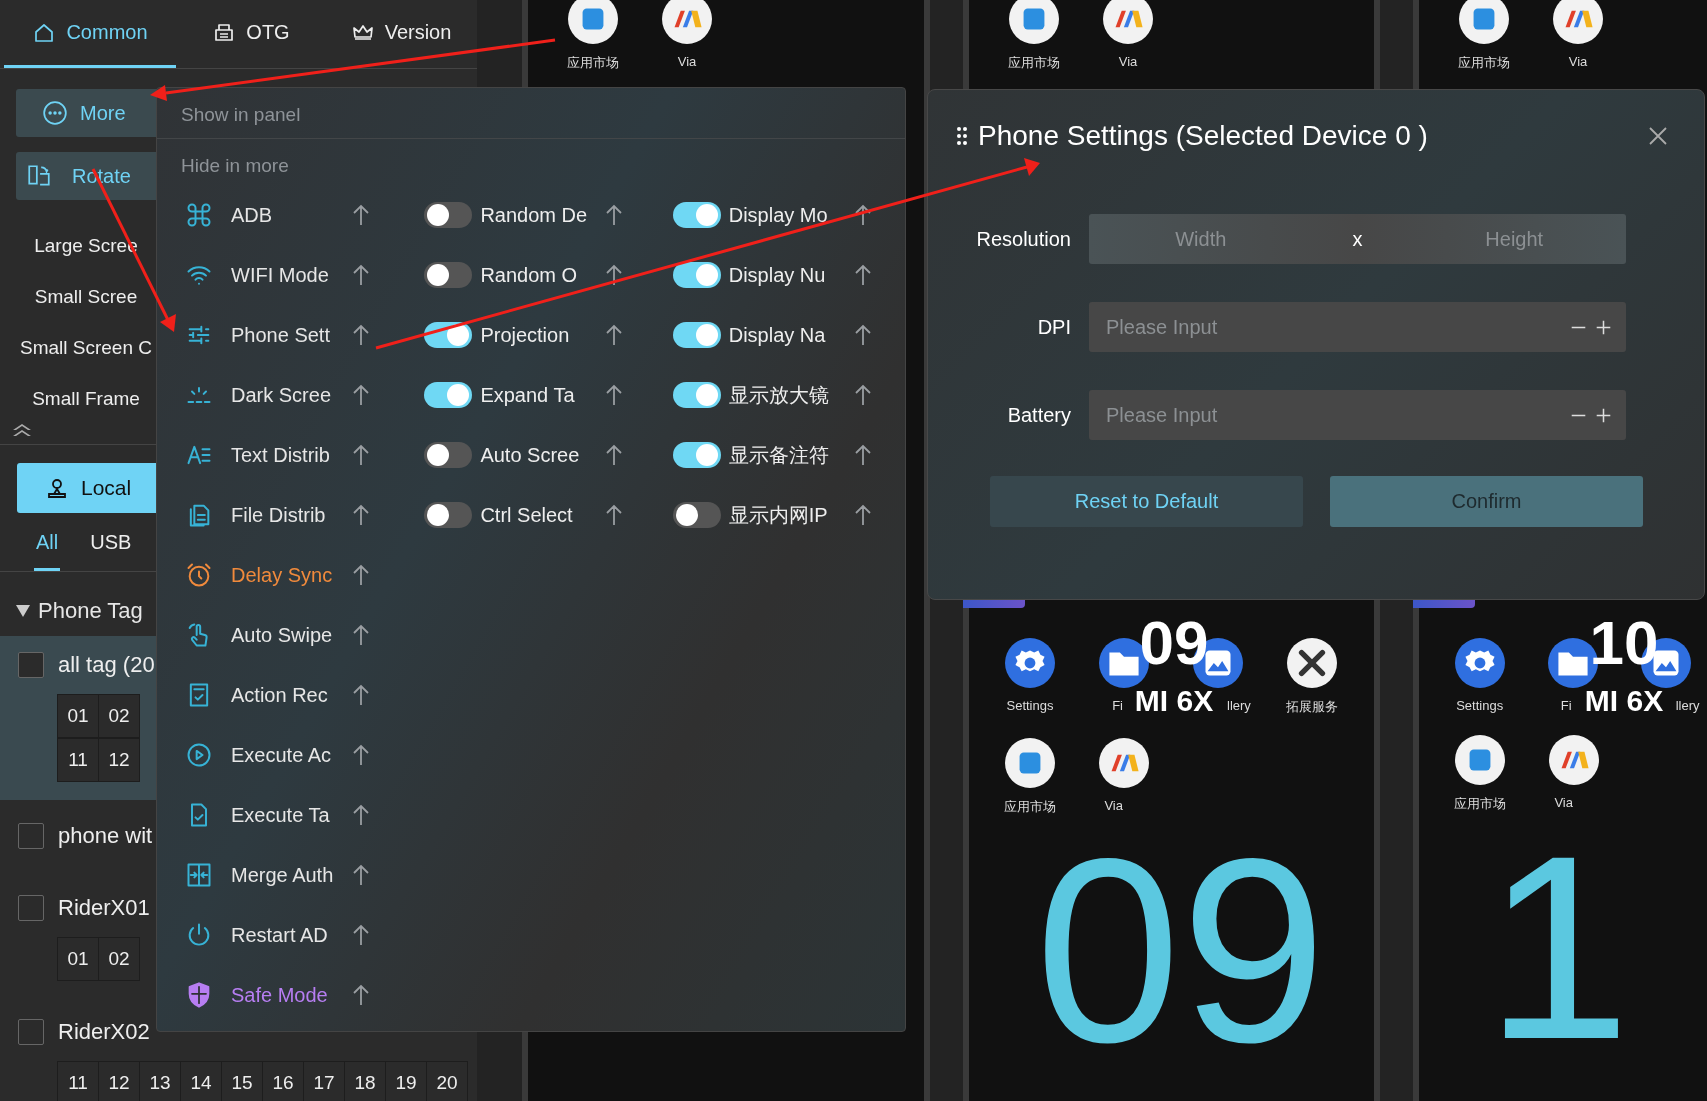 Image resolution: width=1707 pixels, height=1101 pixels. I want to click on width-input: Width, so click(1201, 239).